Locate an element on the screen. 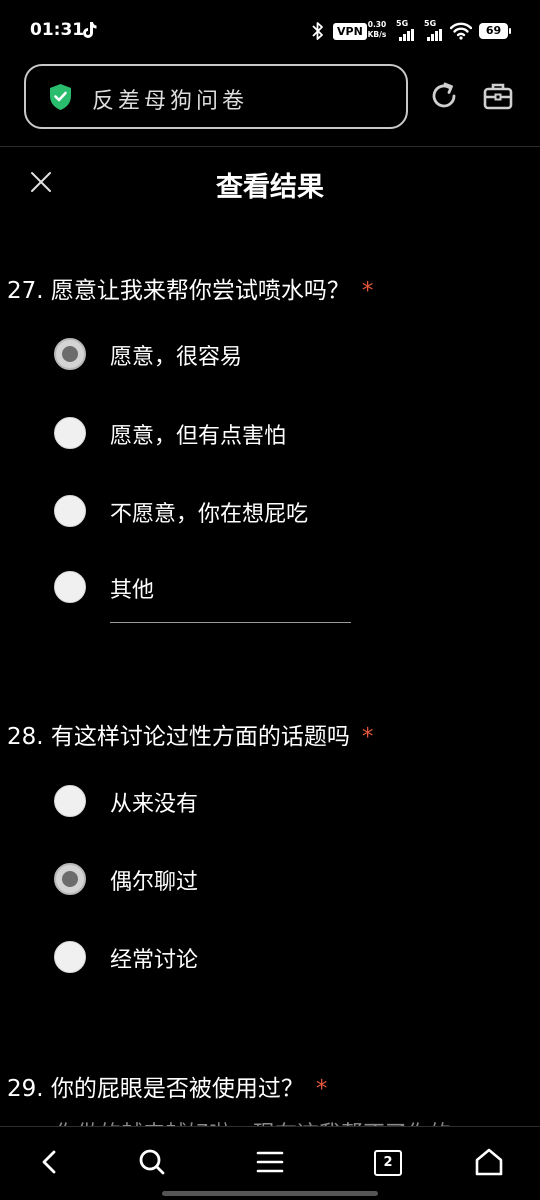 This screenshot has height=1200, width=540. search-icon is located at coordinates (152, 1162).